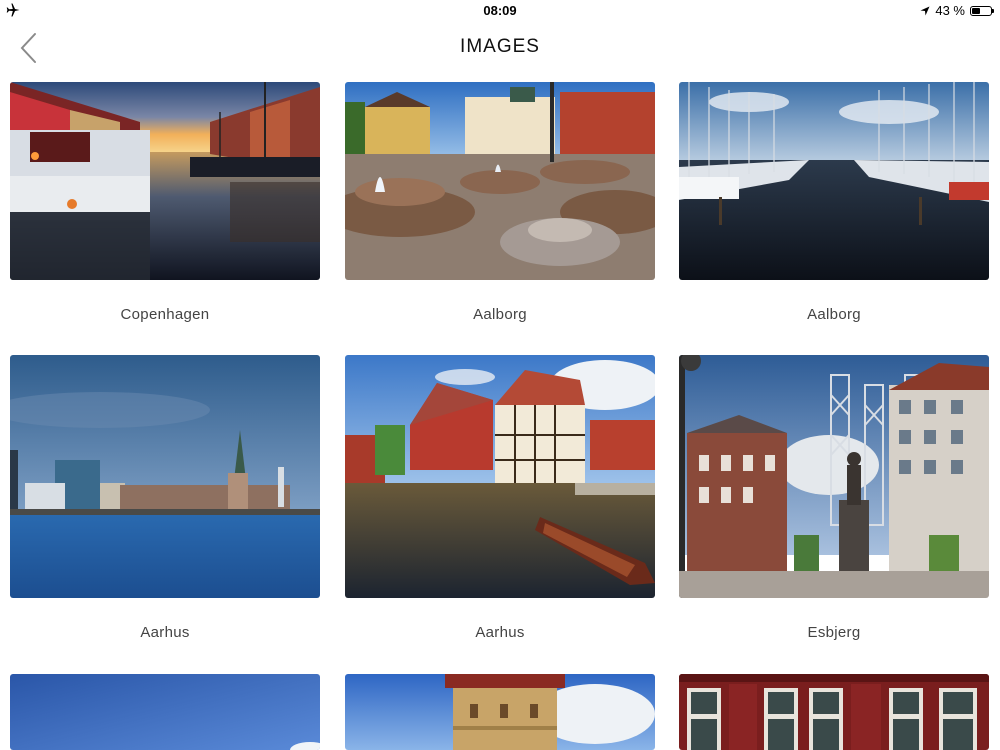  I want to click on image-tile-copenhagen: Copenhagen, so click(165, 202).